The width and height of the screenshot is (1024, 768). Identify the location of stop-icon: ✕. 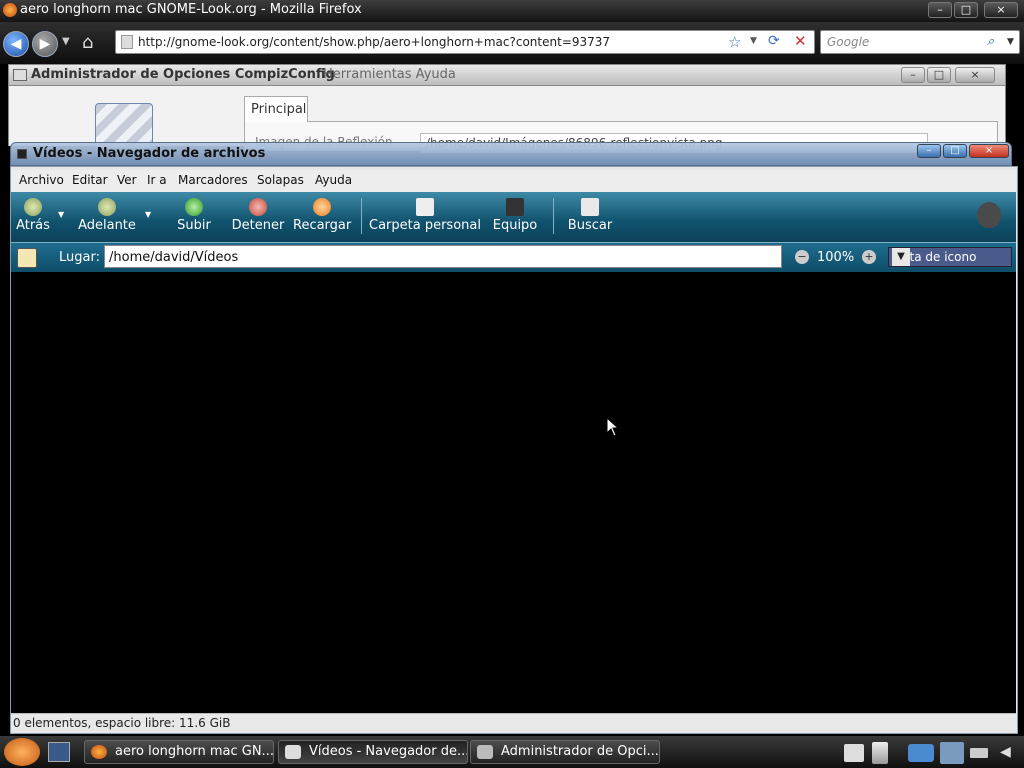
(800, 41).